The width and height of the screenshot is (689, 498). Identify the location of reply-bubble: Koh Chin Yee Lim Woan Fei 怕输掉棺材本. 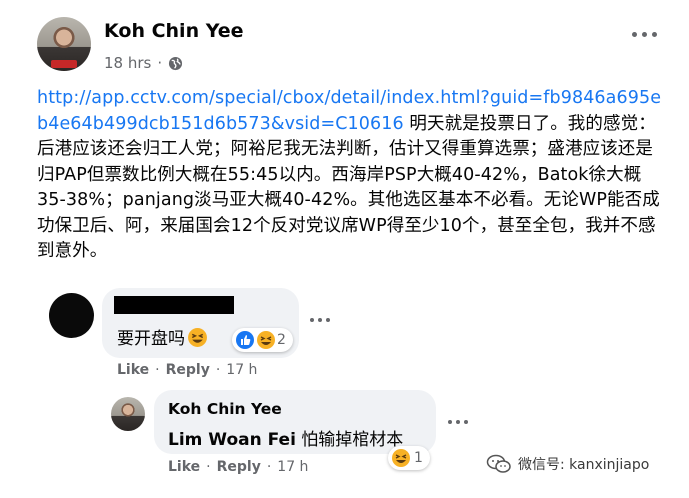
(295, 422).